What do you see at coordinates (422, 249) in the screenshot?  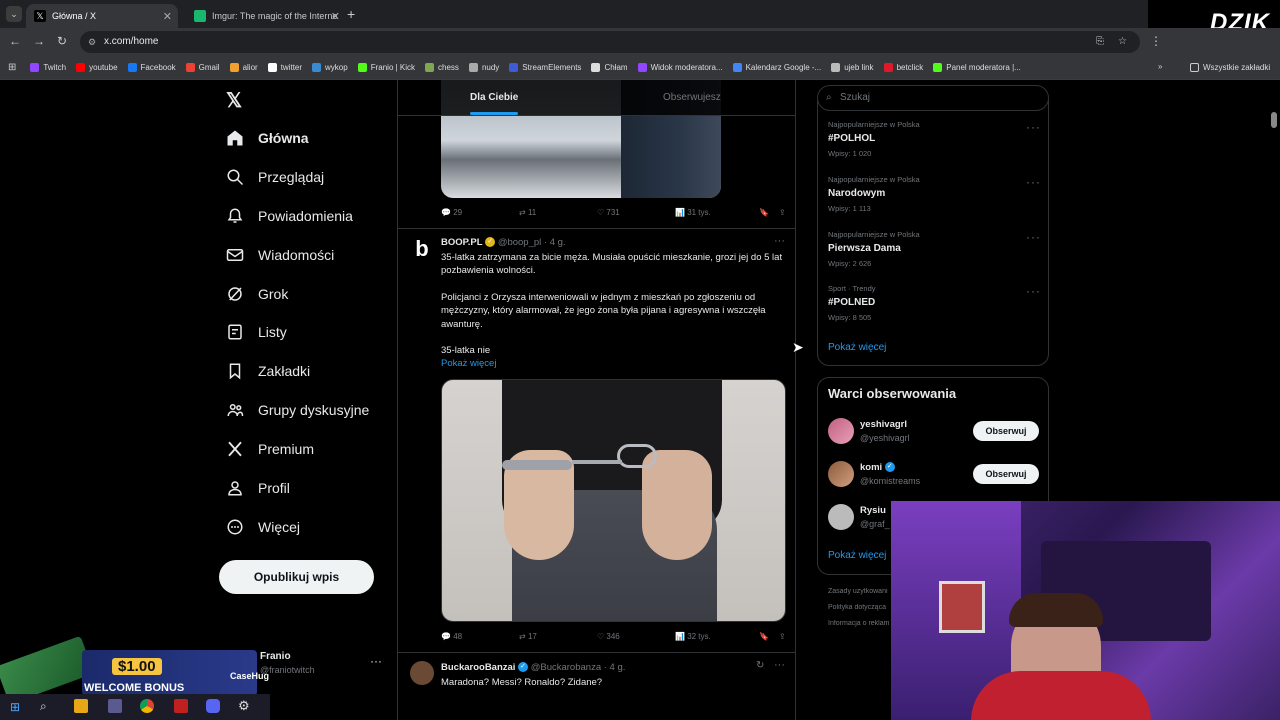 I see `avatar: b` at bounding box center [422, 249].